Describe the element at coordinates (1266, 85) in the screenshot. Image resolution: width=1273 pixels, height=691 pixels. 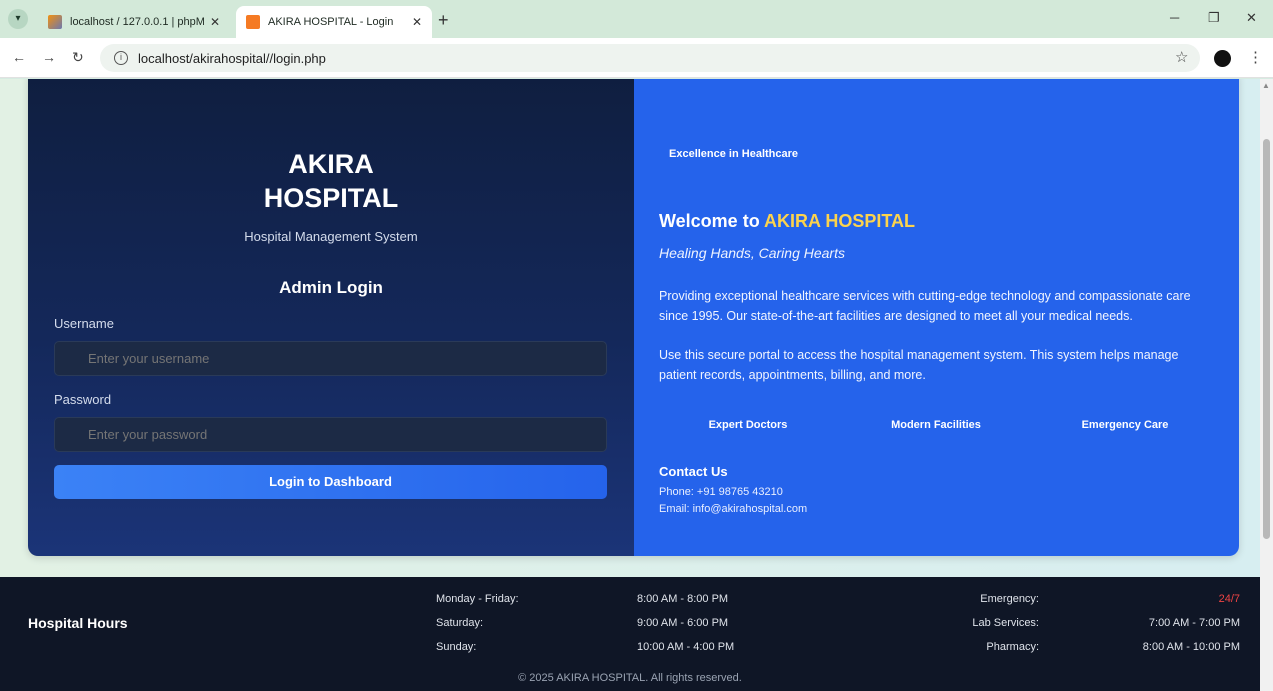
I see `scroll-up-icon: ▲` at that location.